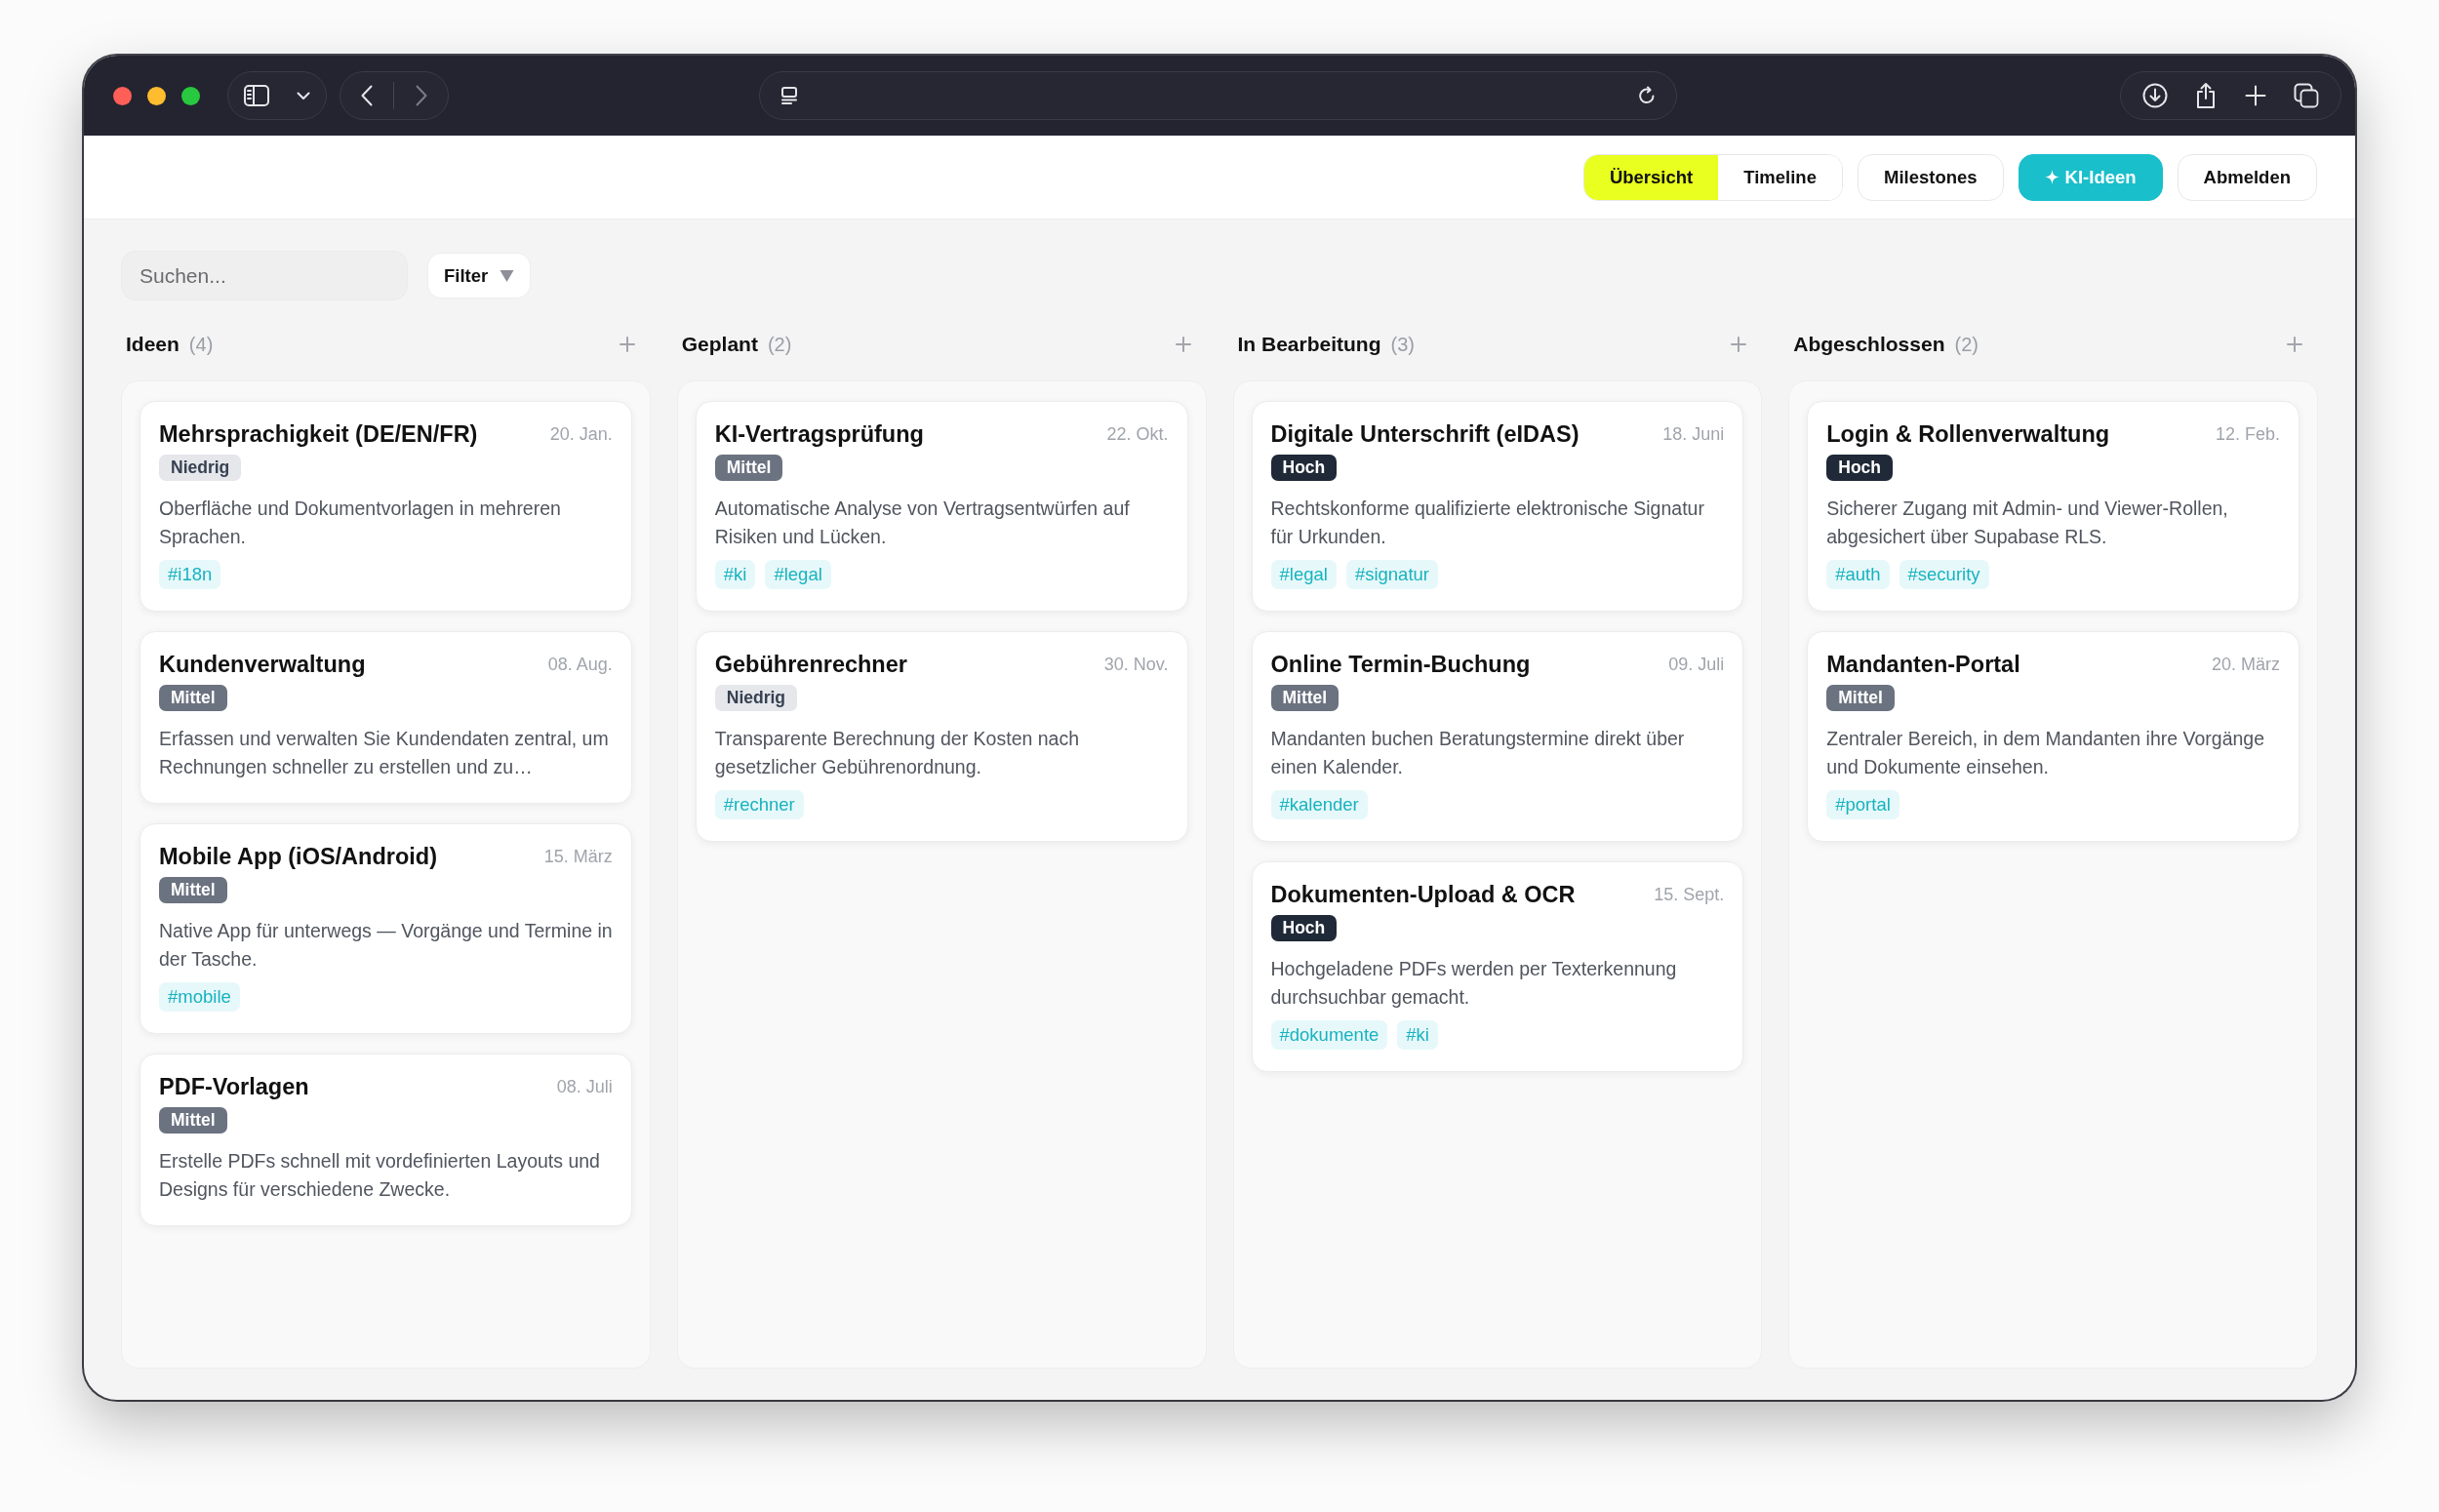 The height and width of the screenshot is (1512, 2439). I want to click on tag: #mobile, so click(200, 997).